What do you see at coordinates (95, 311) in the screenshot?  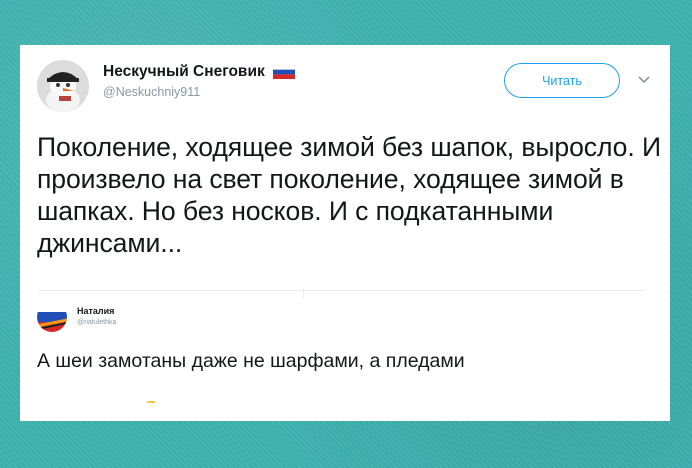 I see `reply-author-name: Наталия` at bounding box center [95, 311].